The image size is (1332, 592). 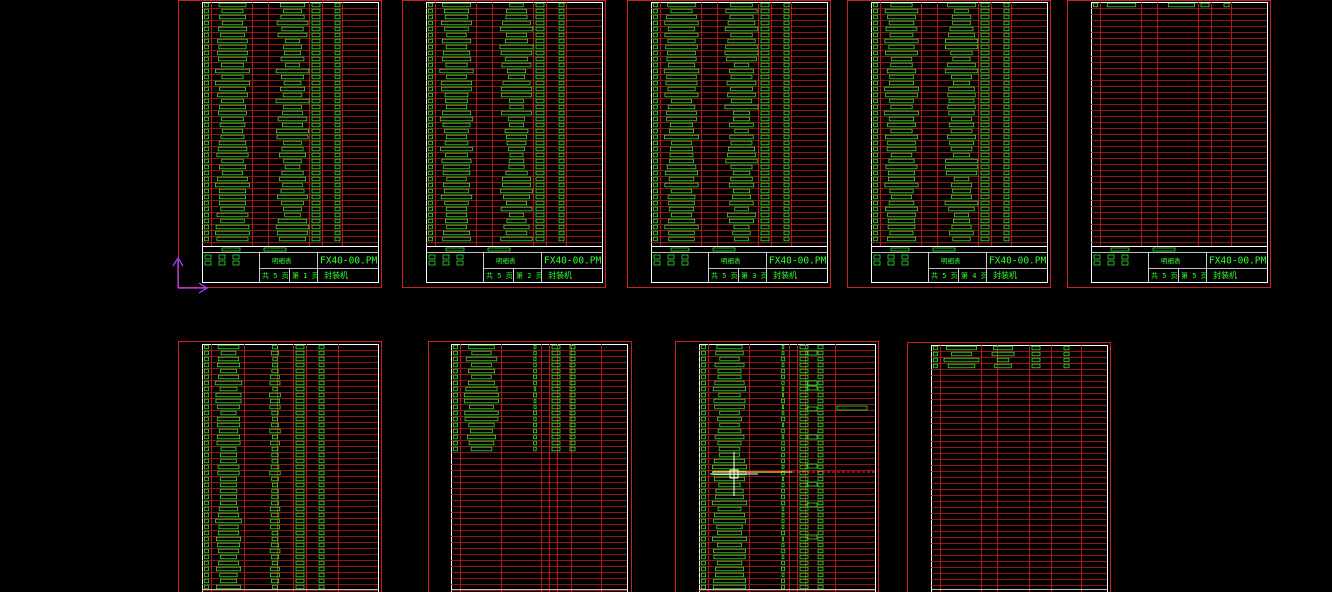 What do you see at coordinates (529, 275) in the screenshot?
I see `page-number: 第 2 页` at bounding box center [529, 275].